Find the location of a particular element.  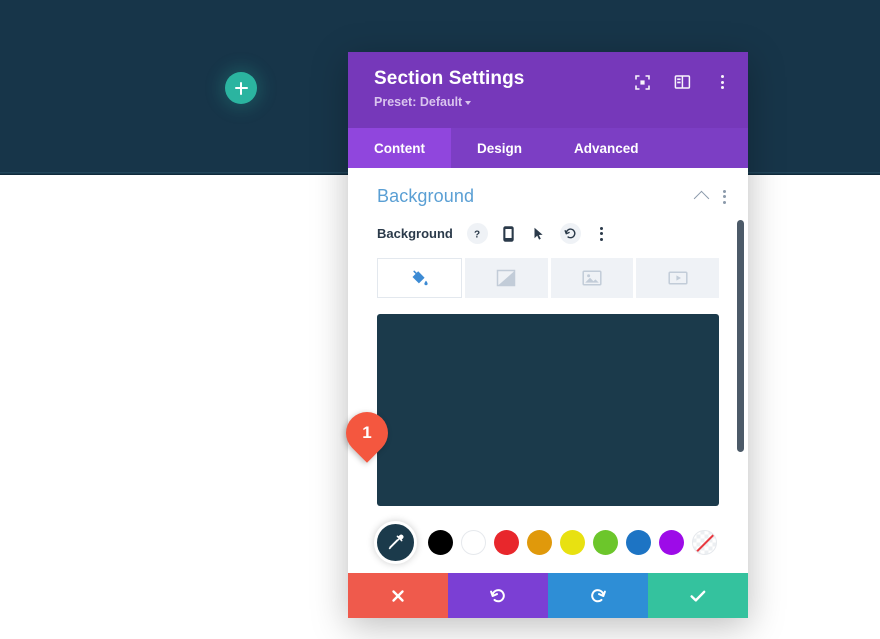

preset-selector: Preset: Default is located at coordinates (423, 102).